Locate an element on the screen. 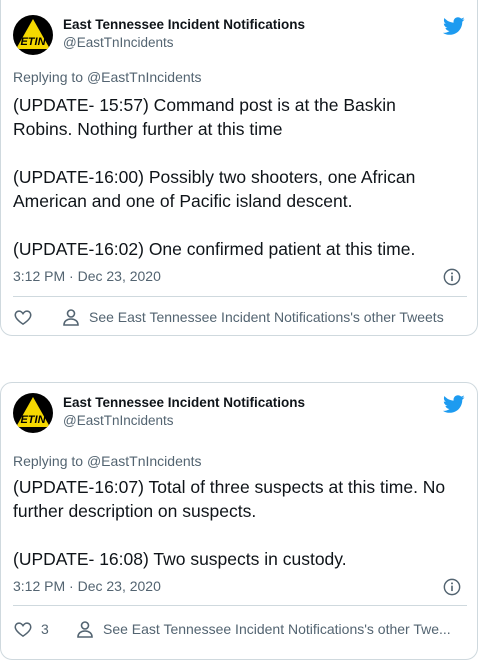 Image resolution: width=488 pixels, height=660 pixels. like-count: 3 is located at coordinates (45, 629).